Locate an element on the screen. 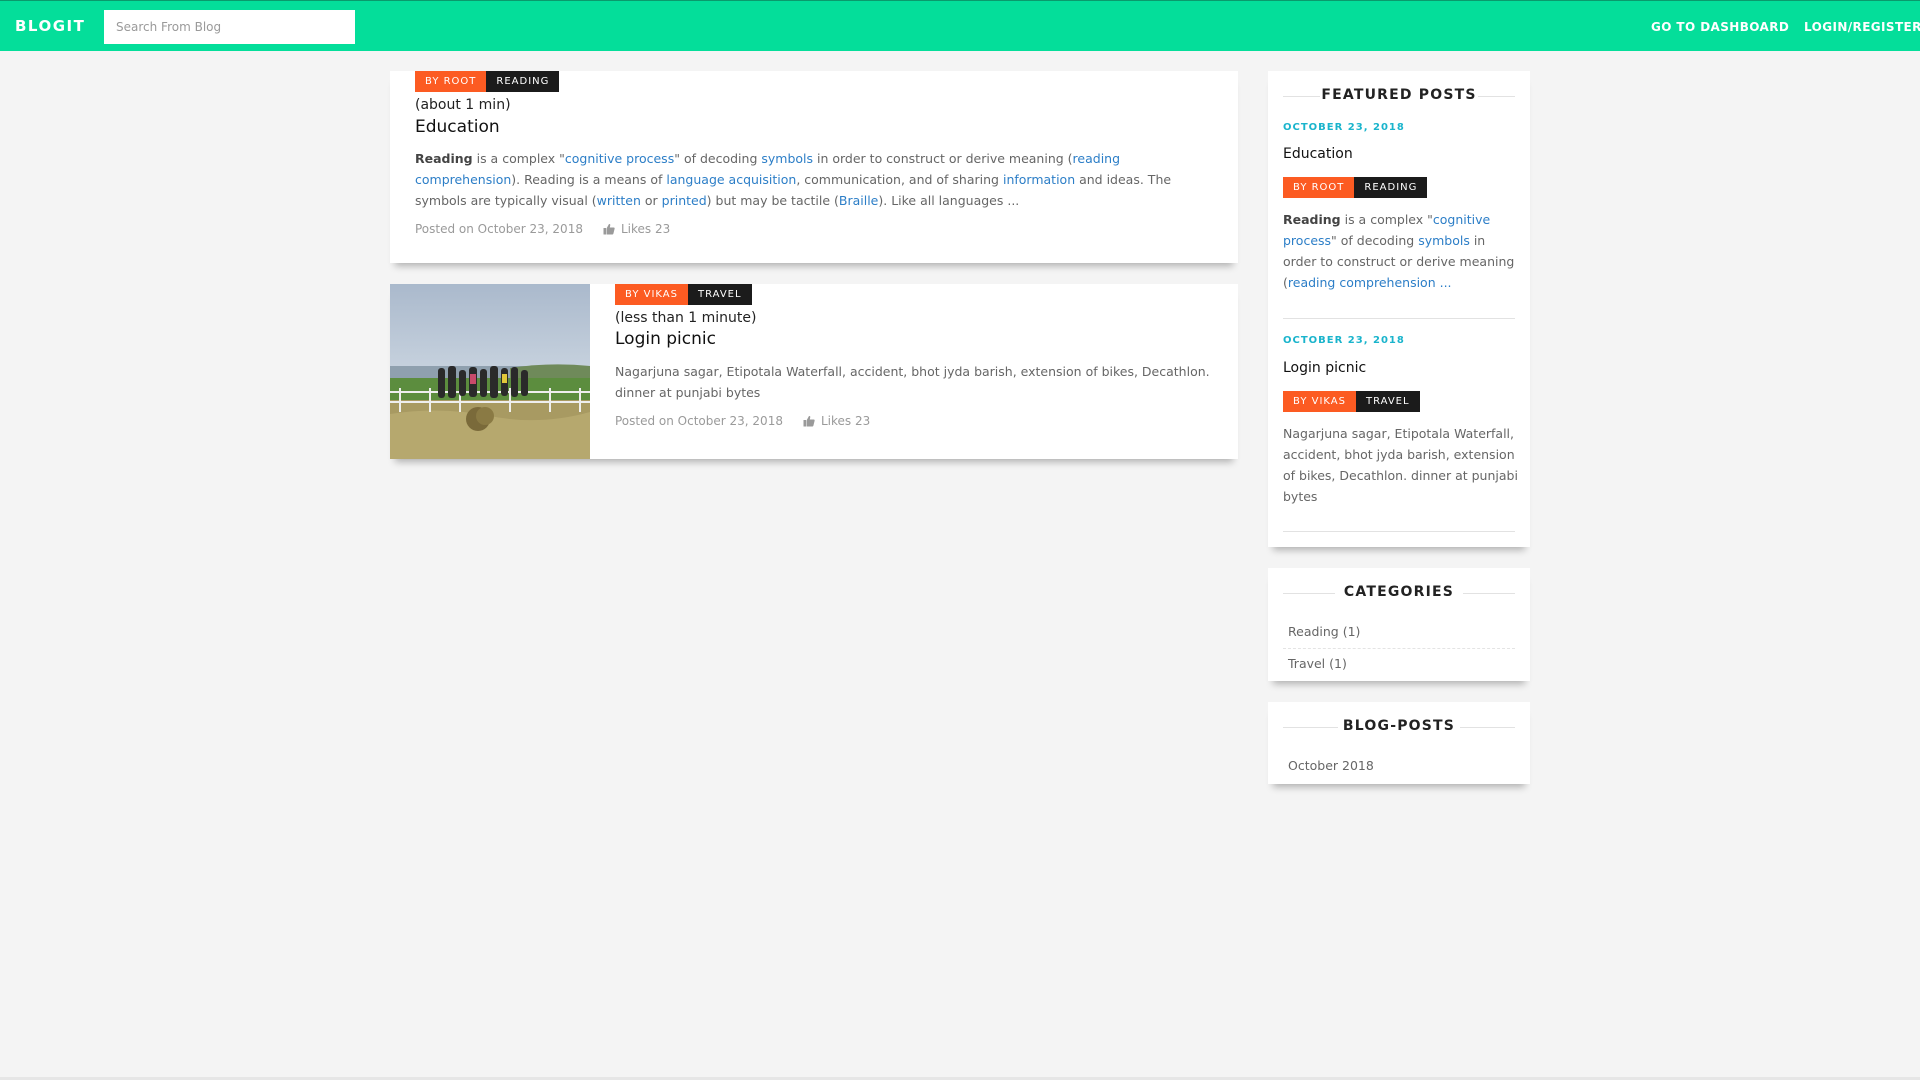  search-input is located at coordinates (229, 27).